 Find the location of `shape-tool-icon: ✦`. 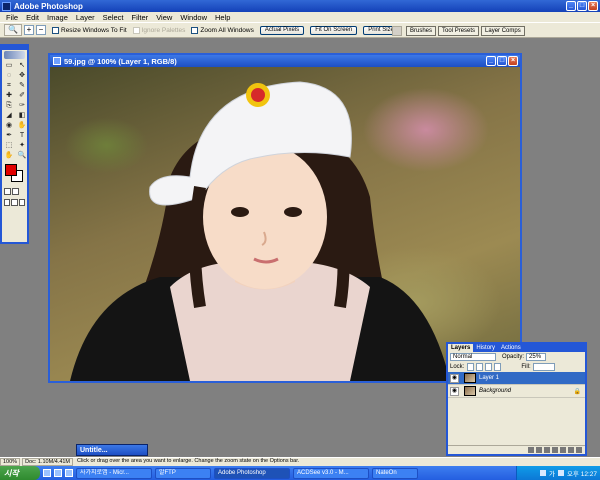

shape-tool-icon: ✦ is located at coordinates (22, 145).